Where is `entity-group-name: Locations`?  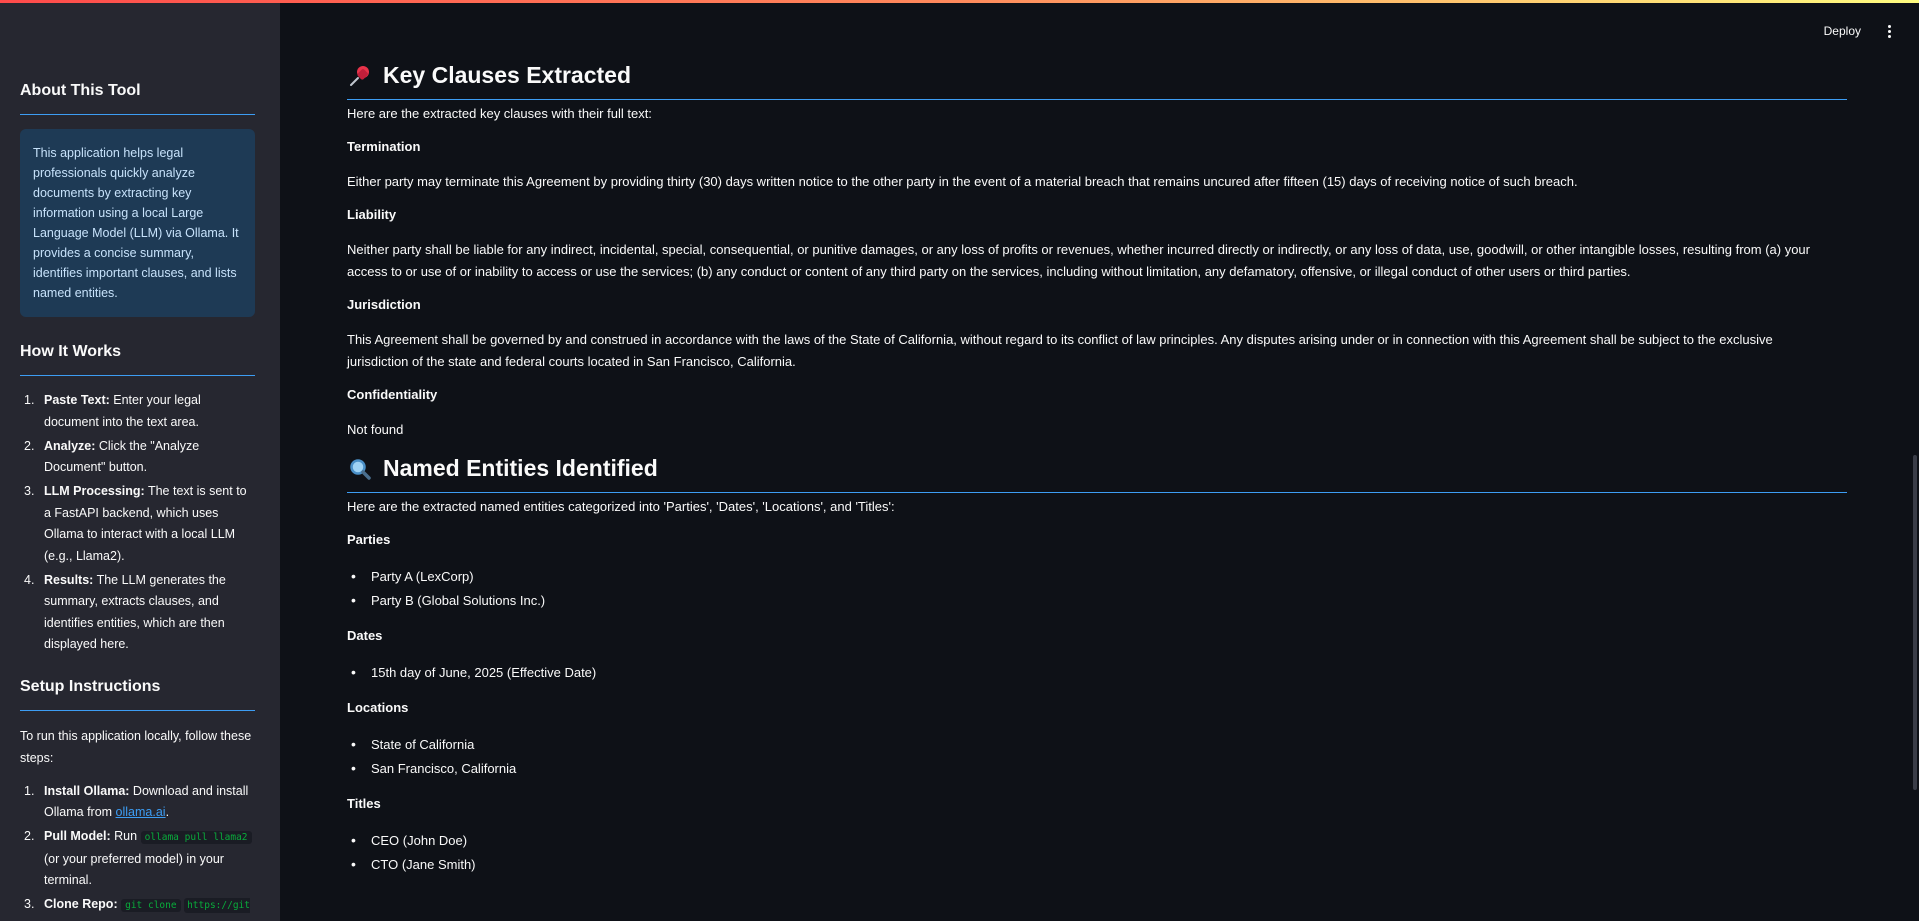 entity-group-name: Locations is located at coordinates (378, 707).